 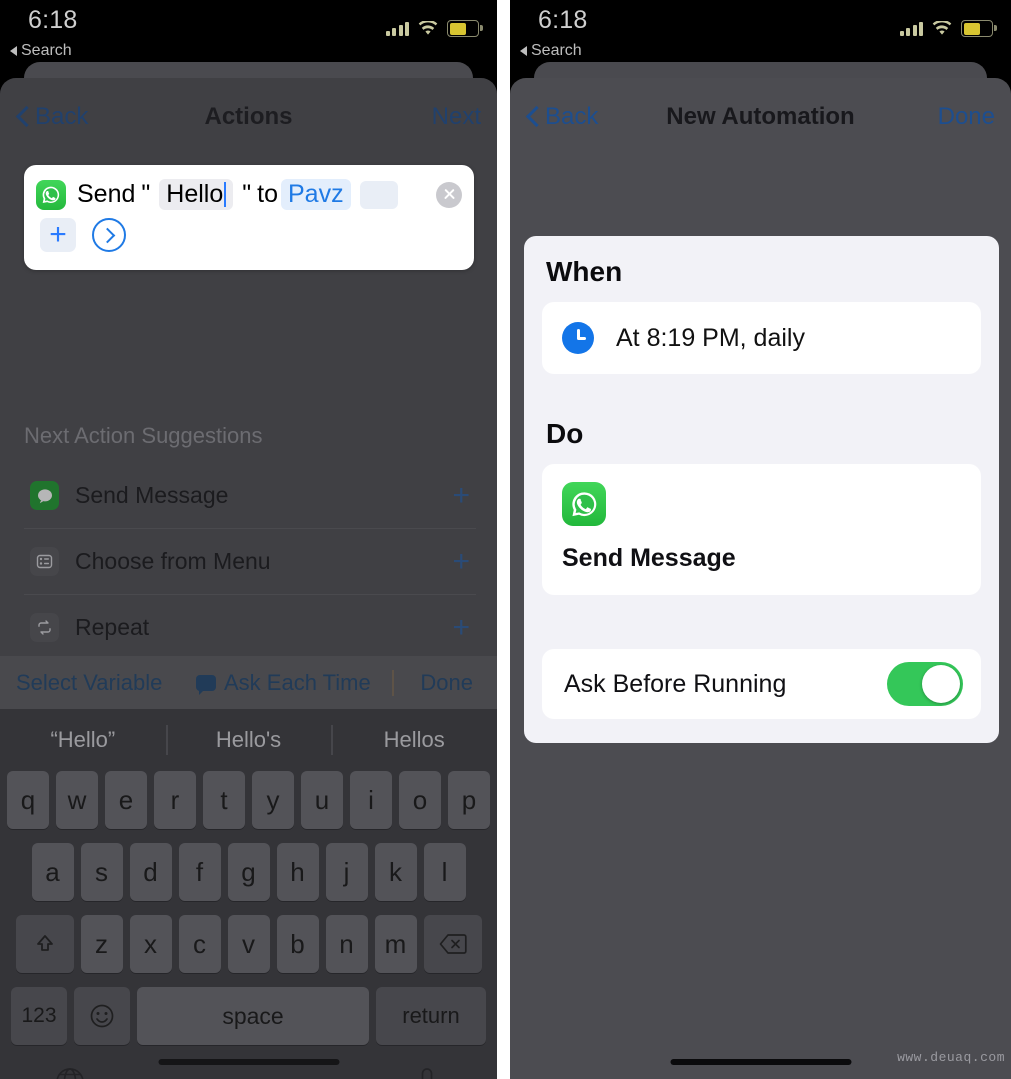 I want to click on key-s: s, so click(x=101, y=872).